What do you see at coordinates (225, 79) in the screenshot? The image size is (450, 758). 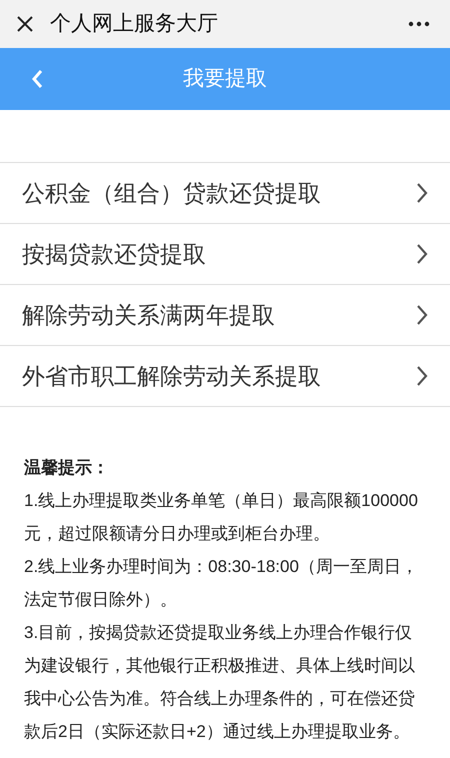 I see `page-title: 我要提取` at bounding box center [225, 79].